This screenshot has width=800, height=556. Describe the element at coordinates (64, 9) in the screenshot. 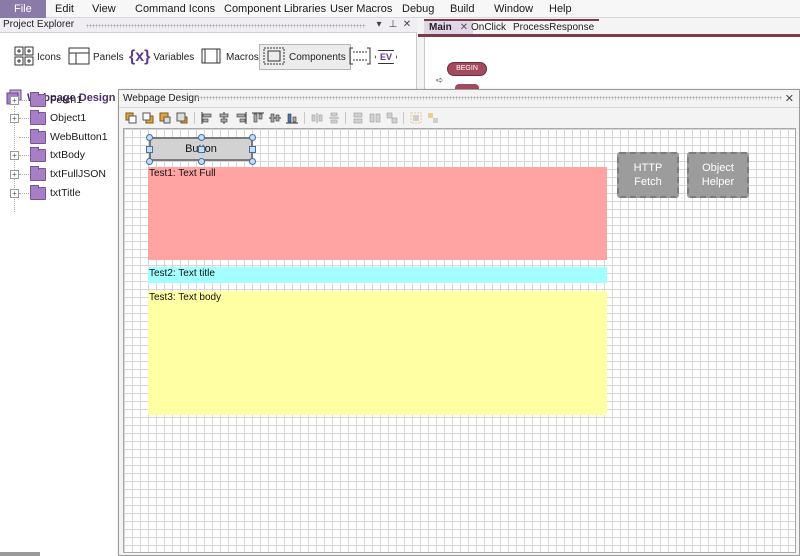

I see `menu-edit: Edit` at that location.